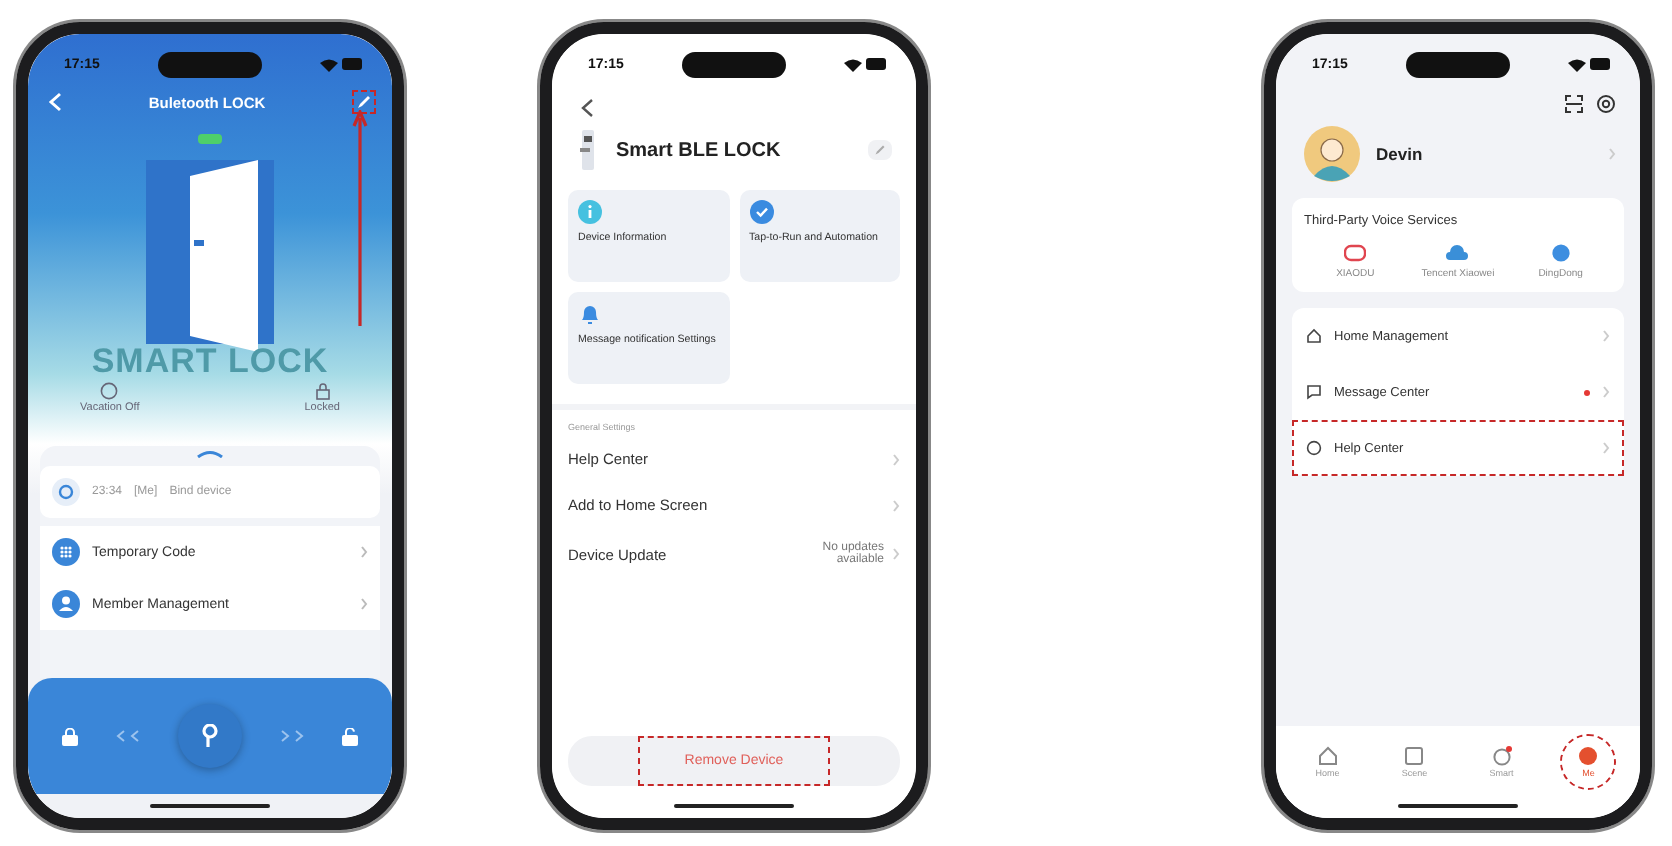  I want to click on message-icon, so click(1314, 392).